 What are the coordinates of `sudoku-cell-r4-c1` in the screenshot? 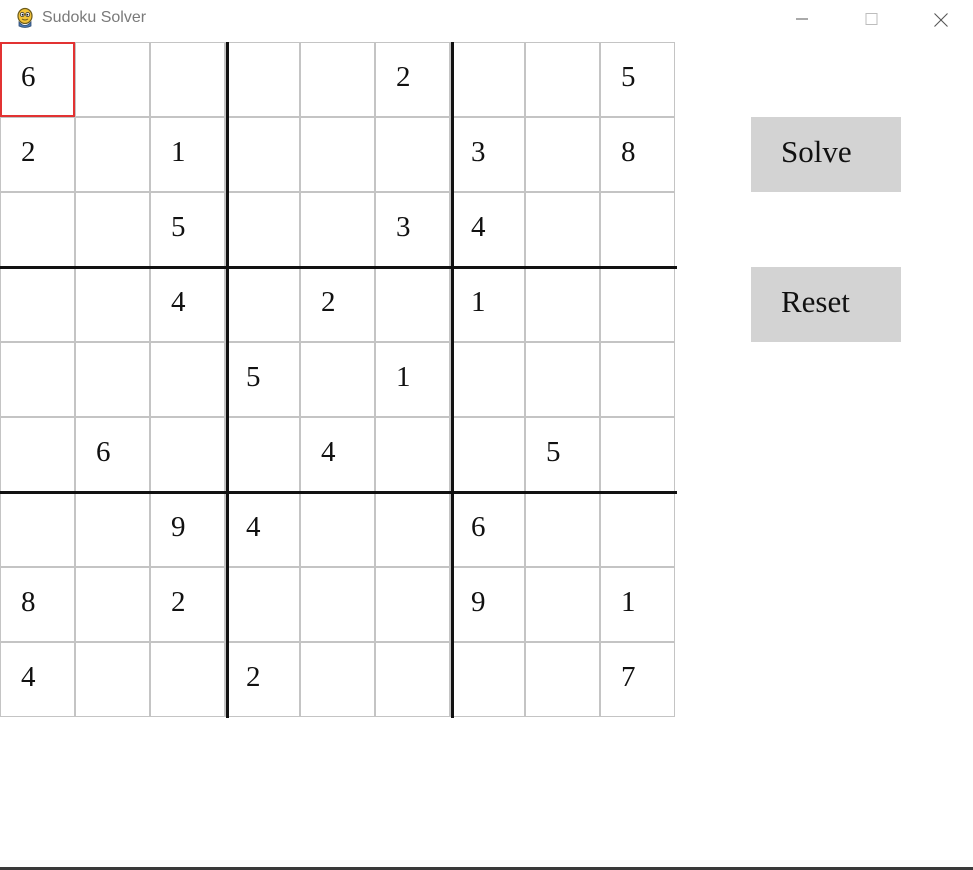 It's located at (37, 304).